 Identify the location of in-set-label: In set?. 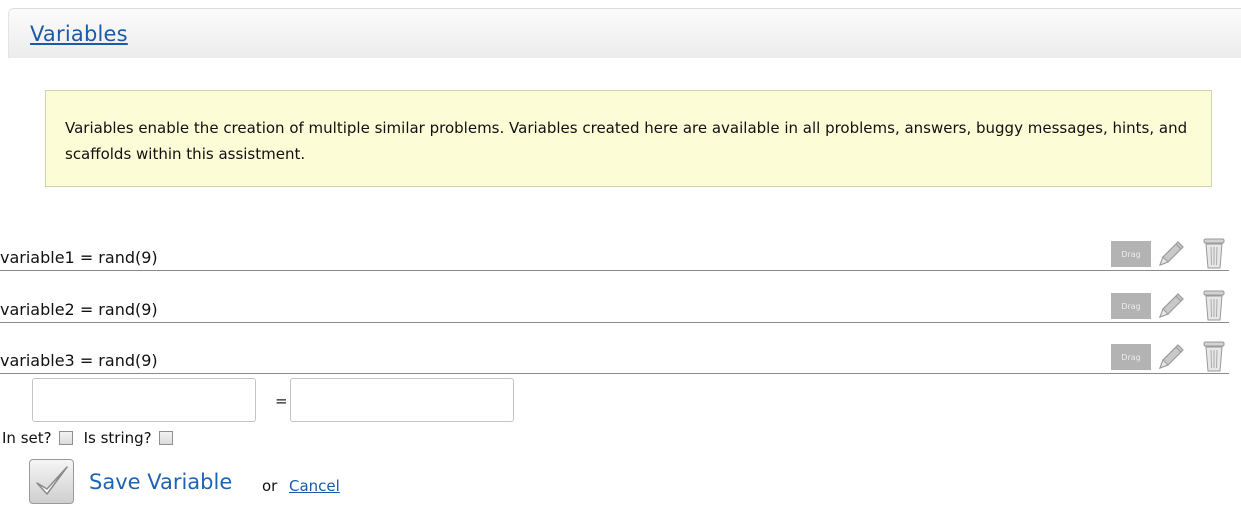
(27, 438).